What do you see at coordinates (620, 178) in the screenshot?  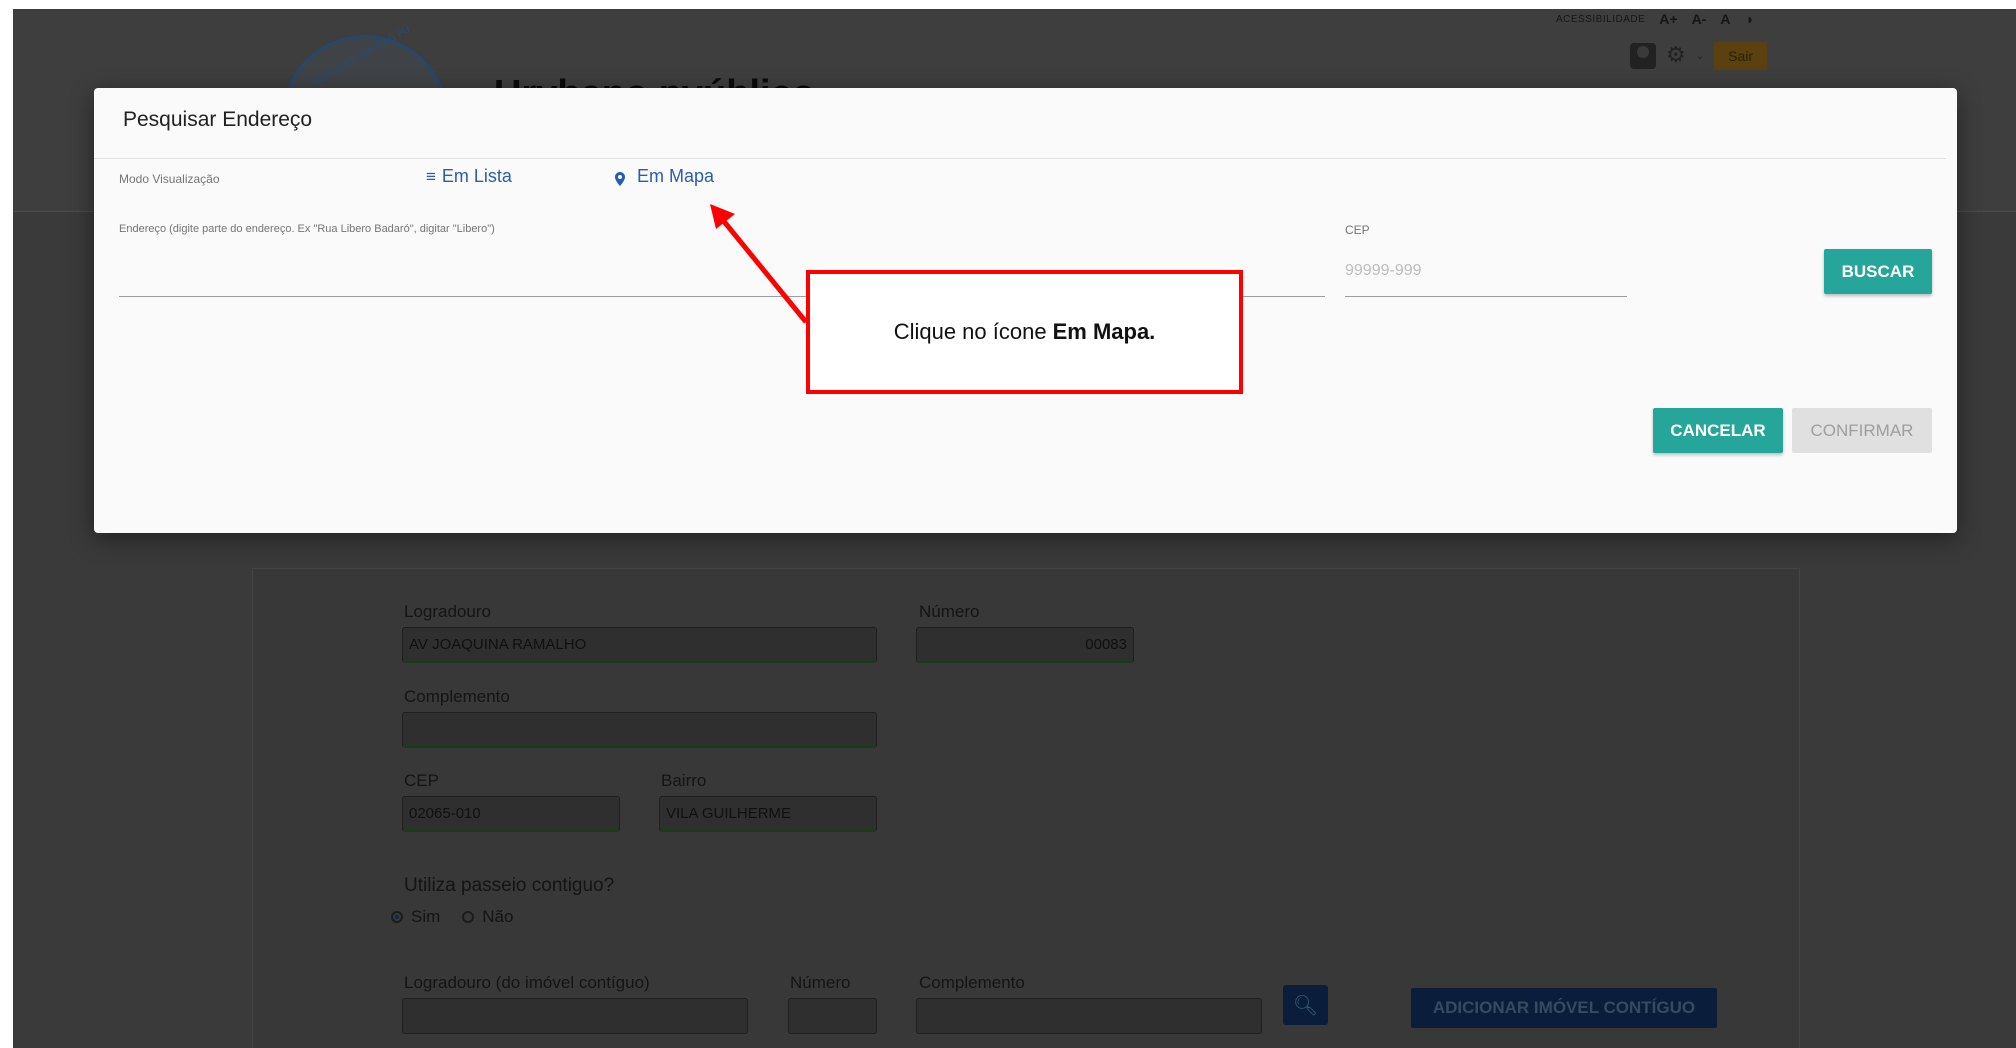 I see `map-pin-icon` at bounding box center [620, 178].